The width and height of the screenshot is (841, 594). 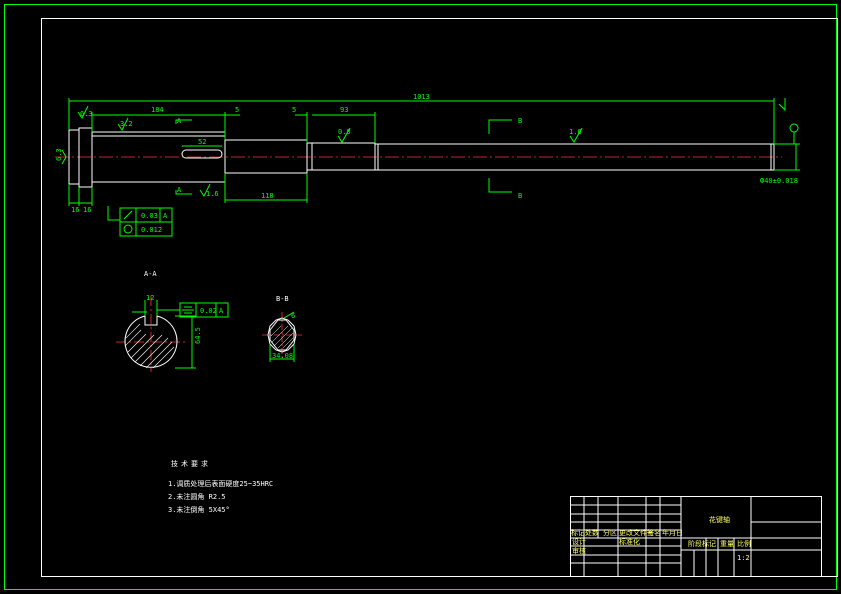 I want to click on tb-reviewer: 审核, so click(x=579, y=550).